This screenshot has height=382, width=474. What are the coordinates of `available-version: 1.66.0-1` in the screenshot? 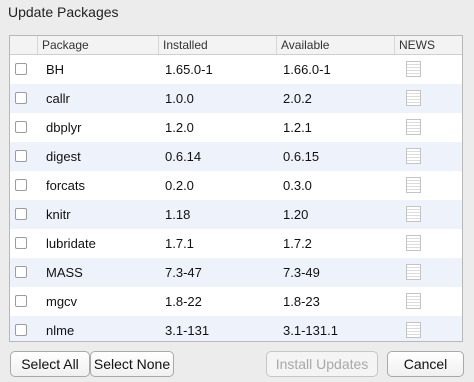 It's located at (307, 69).